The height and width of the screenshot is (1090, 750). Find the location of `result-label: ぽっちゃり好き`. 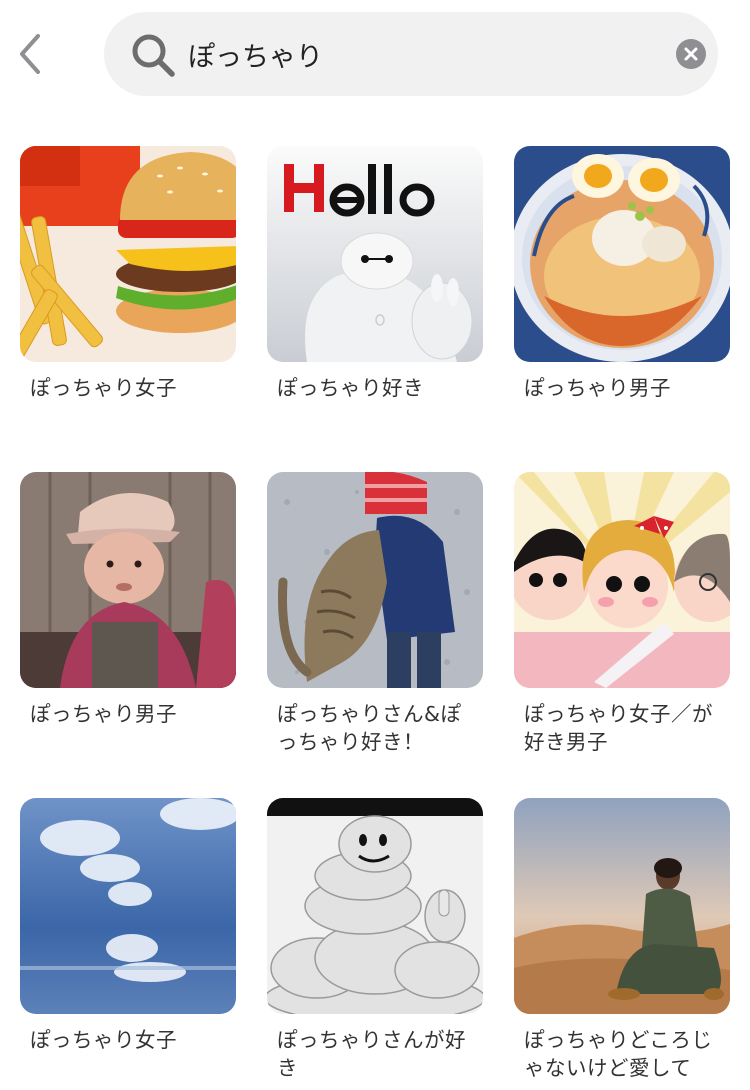

result-label: ぽっちゃり好き is located at coordinates (350, 388).